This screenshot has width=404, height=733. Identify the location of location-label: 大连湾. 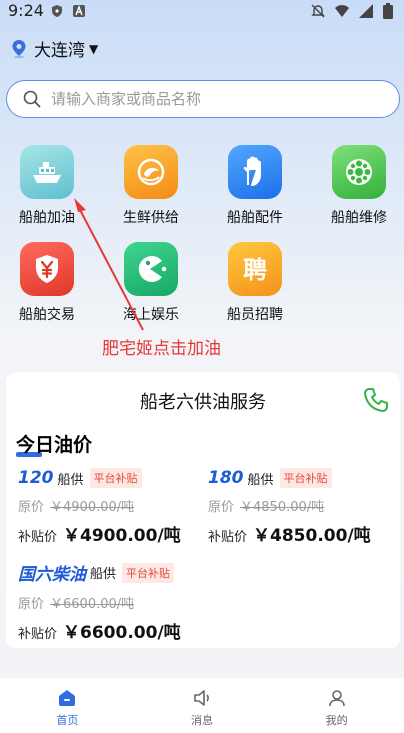
(59, 51).